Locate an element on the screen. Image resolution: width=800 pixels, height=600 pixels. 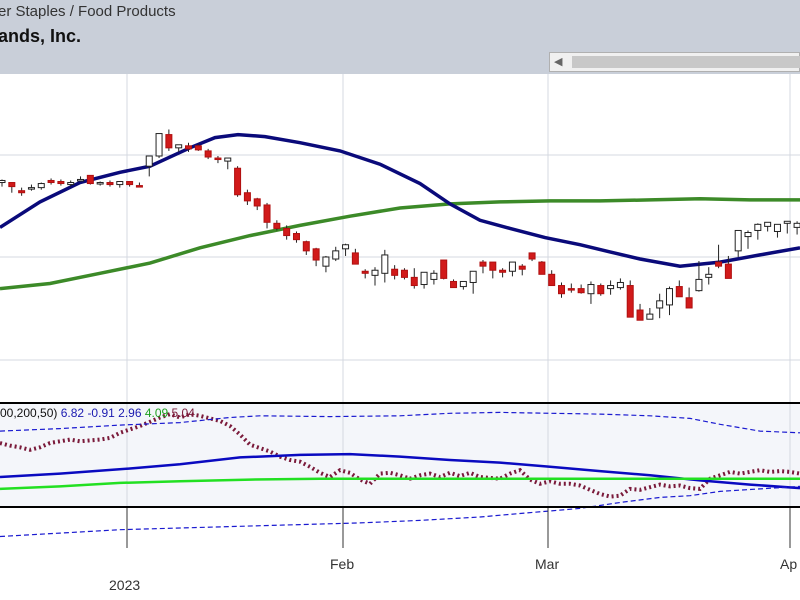
x-label-mar: Mar is located at coordinates (547, 564).